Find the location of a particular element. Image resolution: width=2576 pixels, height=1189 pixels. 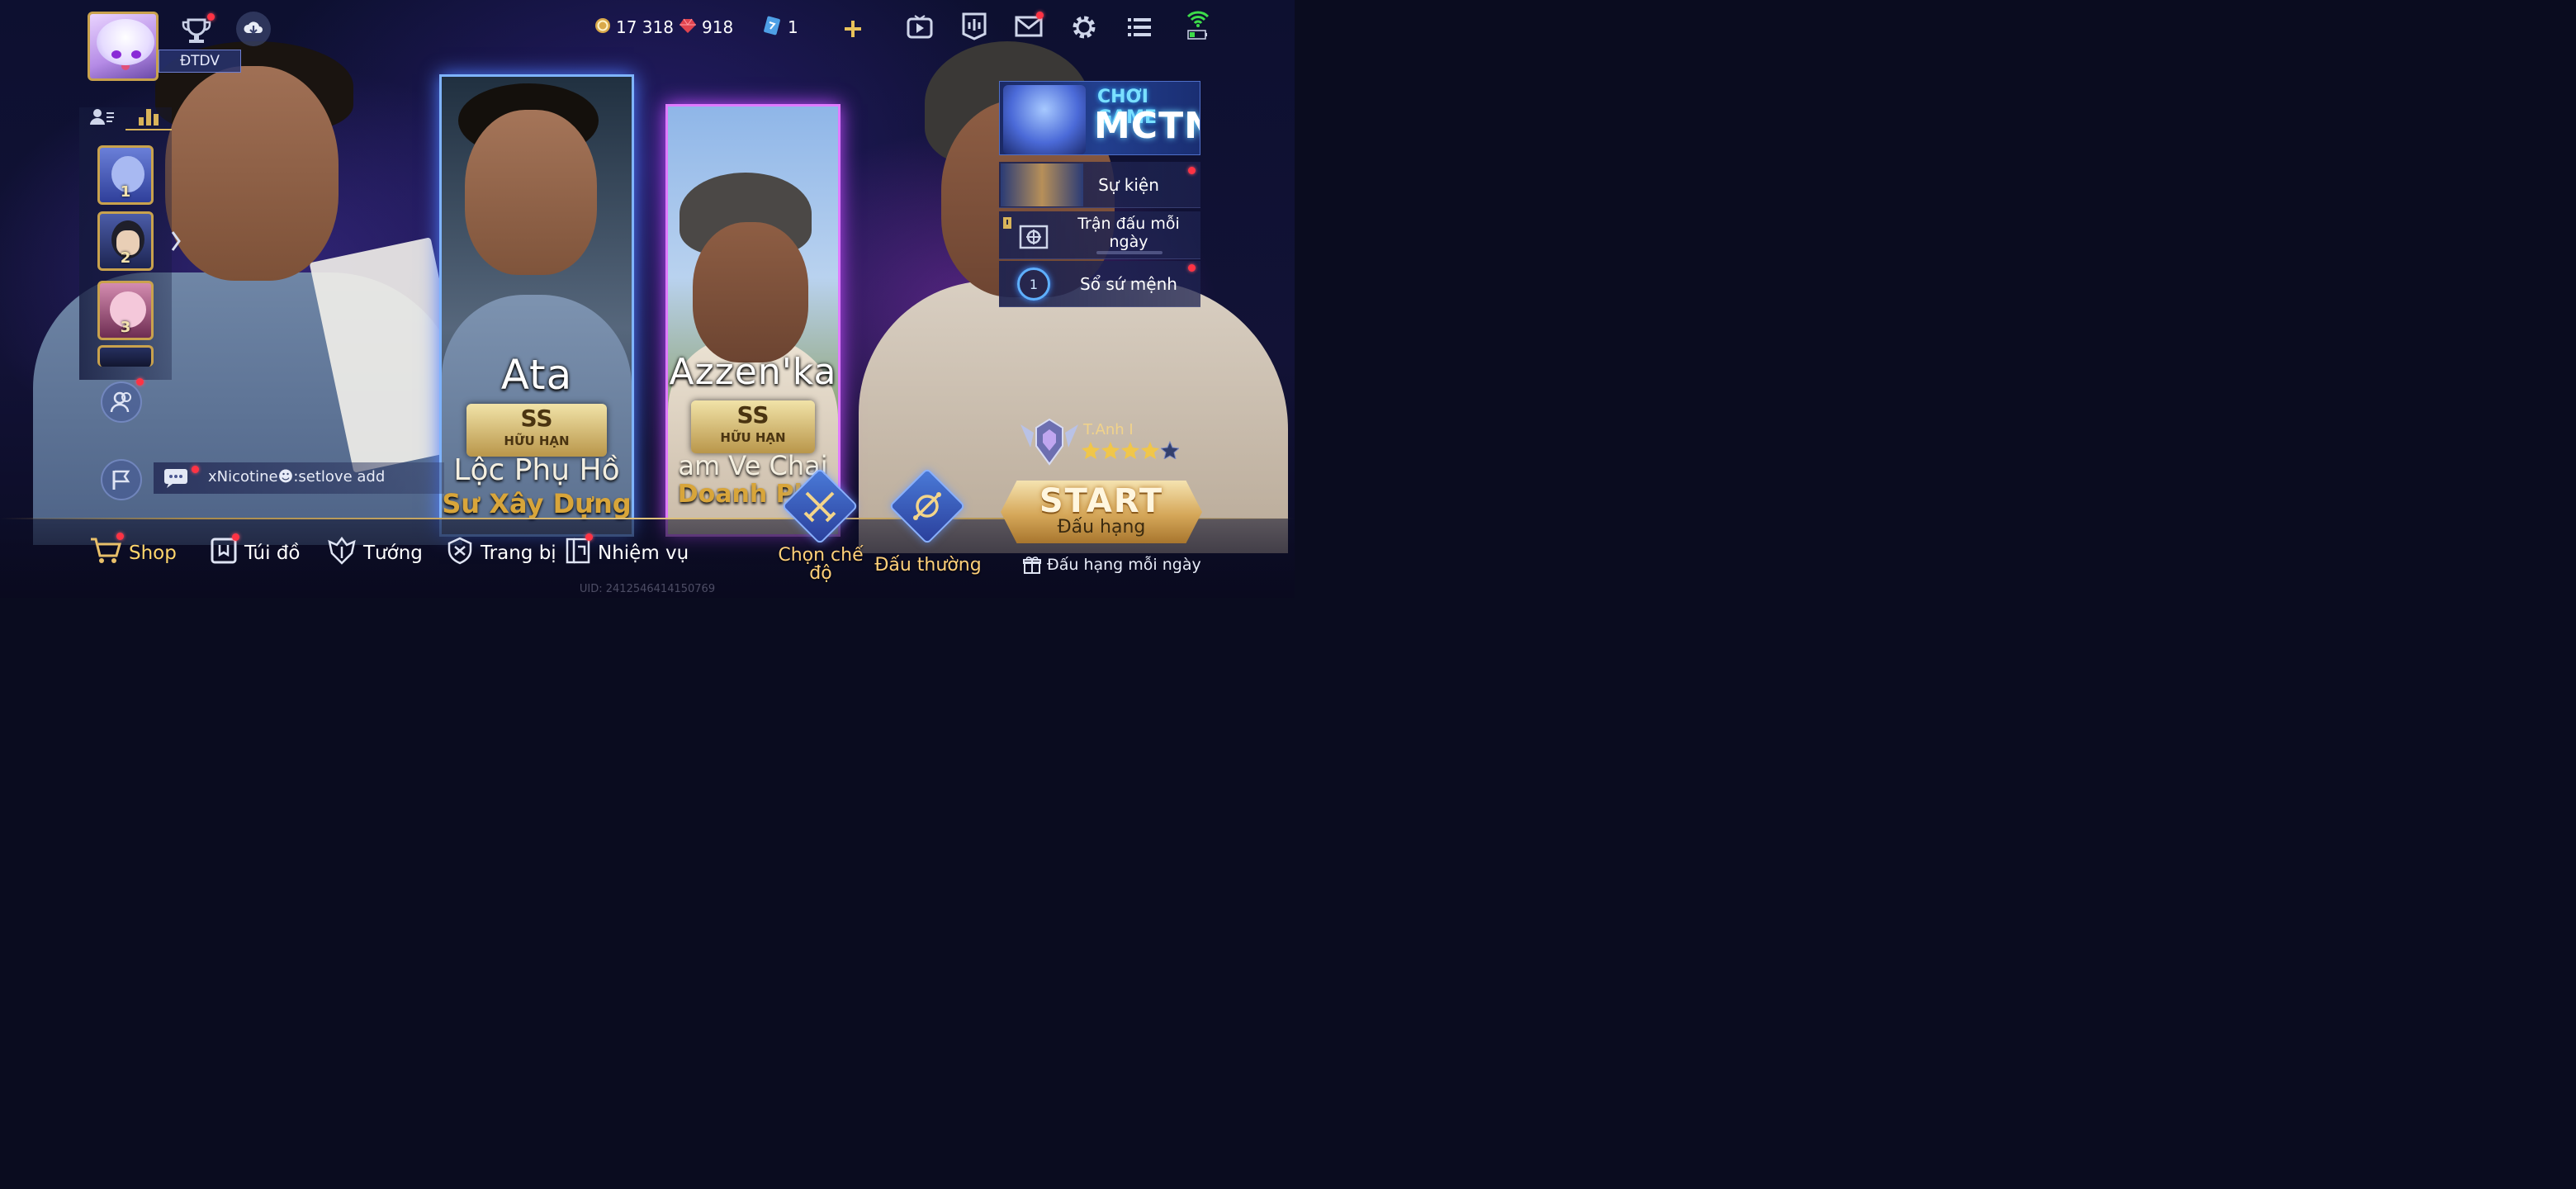

star-empty-icon is located at coordinates (1170, 450).